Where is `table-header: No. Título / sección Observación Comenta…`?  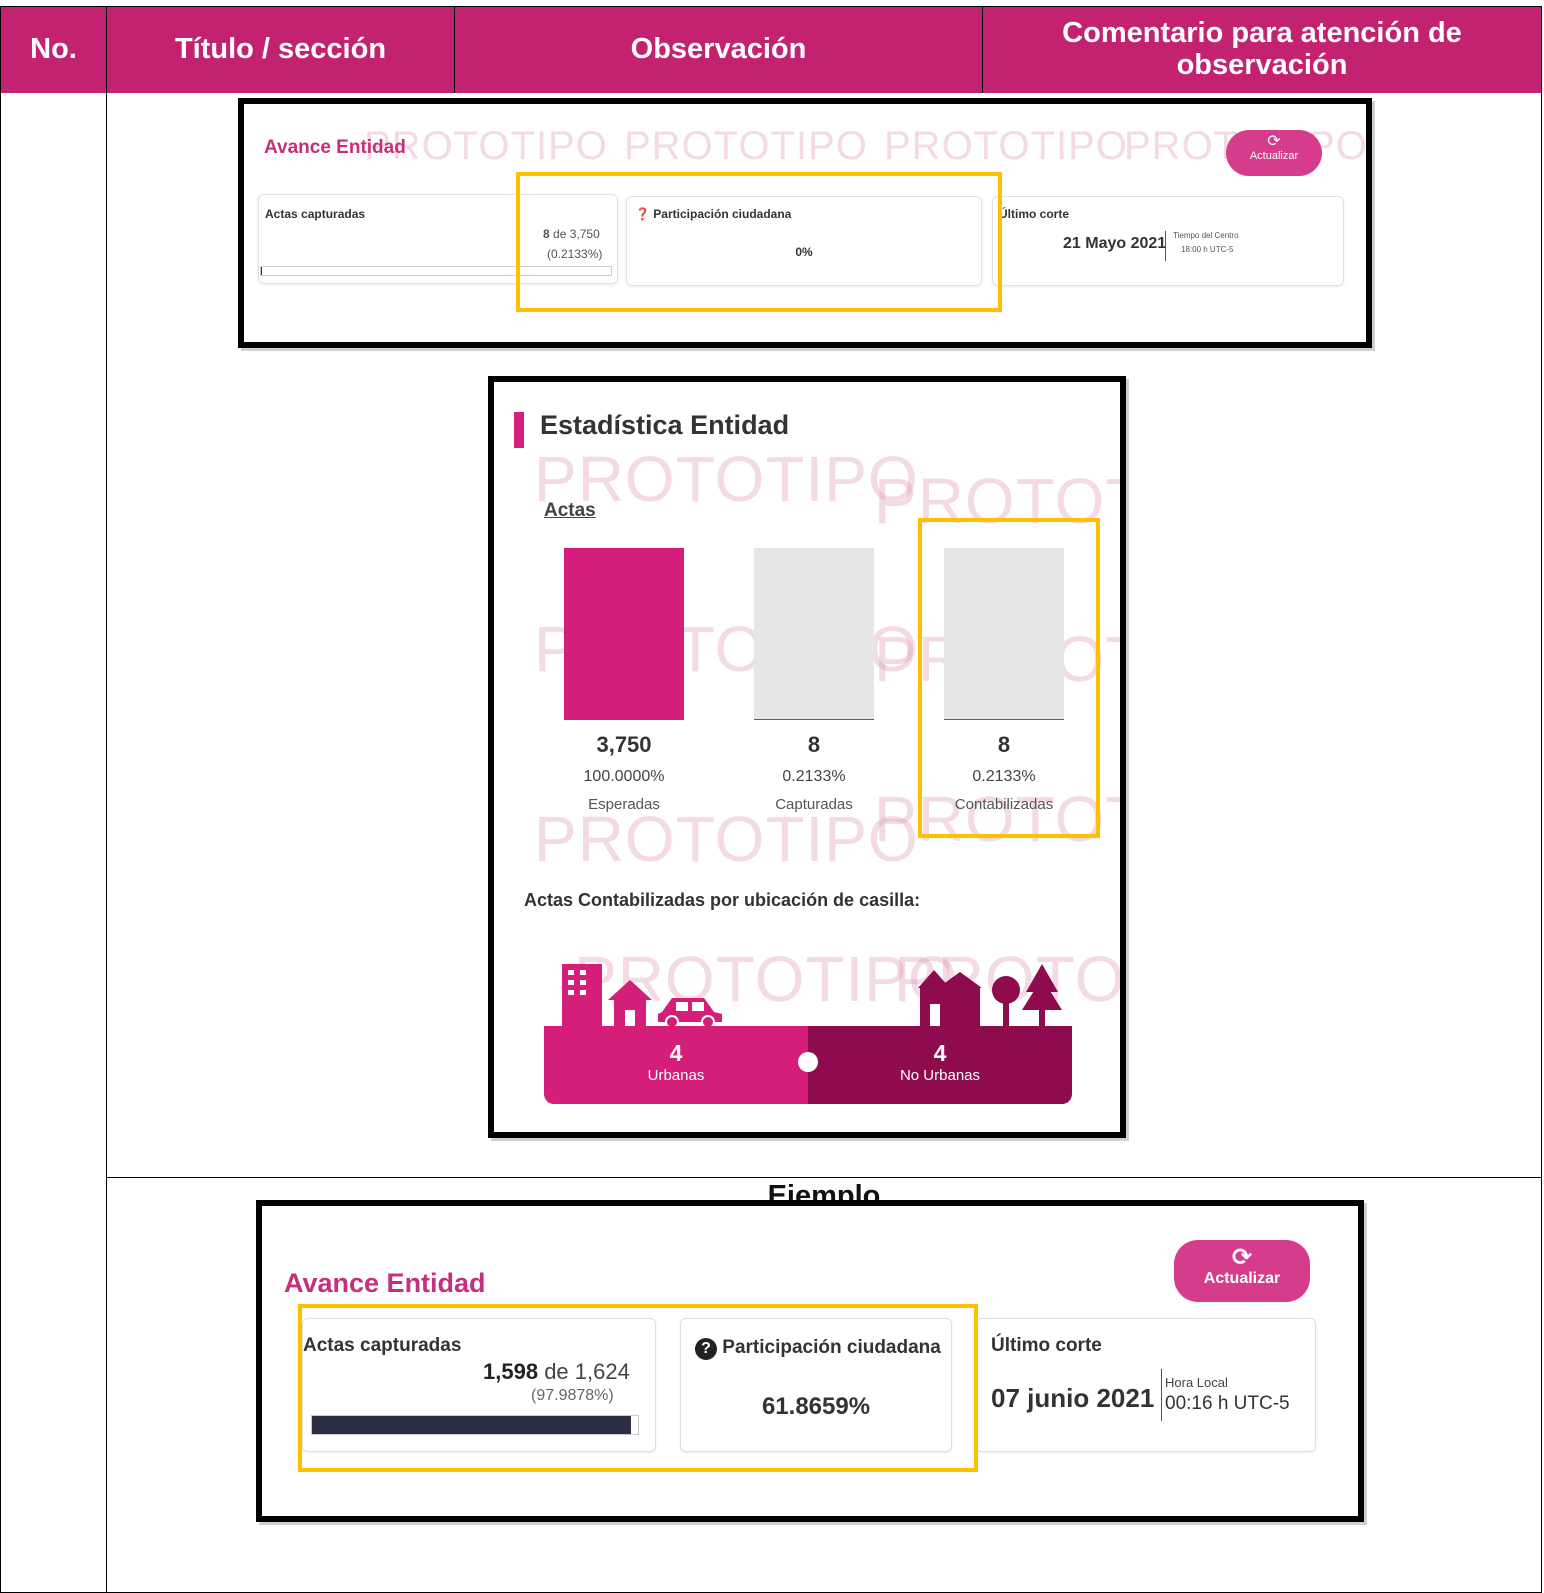 table-header: No. Título / sección Observación Comenta… is located at coordinates (771, 50).